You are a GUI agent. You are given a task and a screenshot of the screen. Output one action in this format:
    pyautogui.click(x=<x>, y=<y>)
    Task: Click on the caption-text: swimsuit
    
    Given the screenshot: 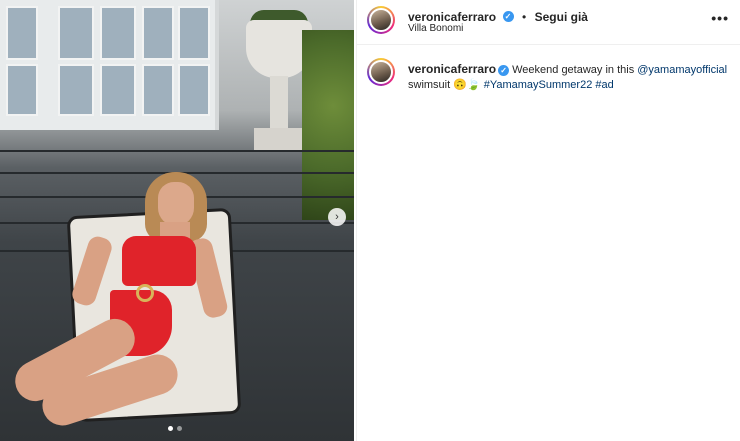 What is the action you would take?
    pyautogui.click(x=431, y=85)
    